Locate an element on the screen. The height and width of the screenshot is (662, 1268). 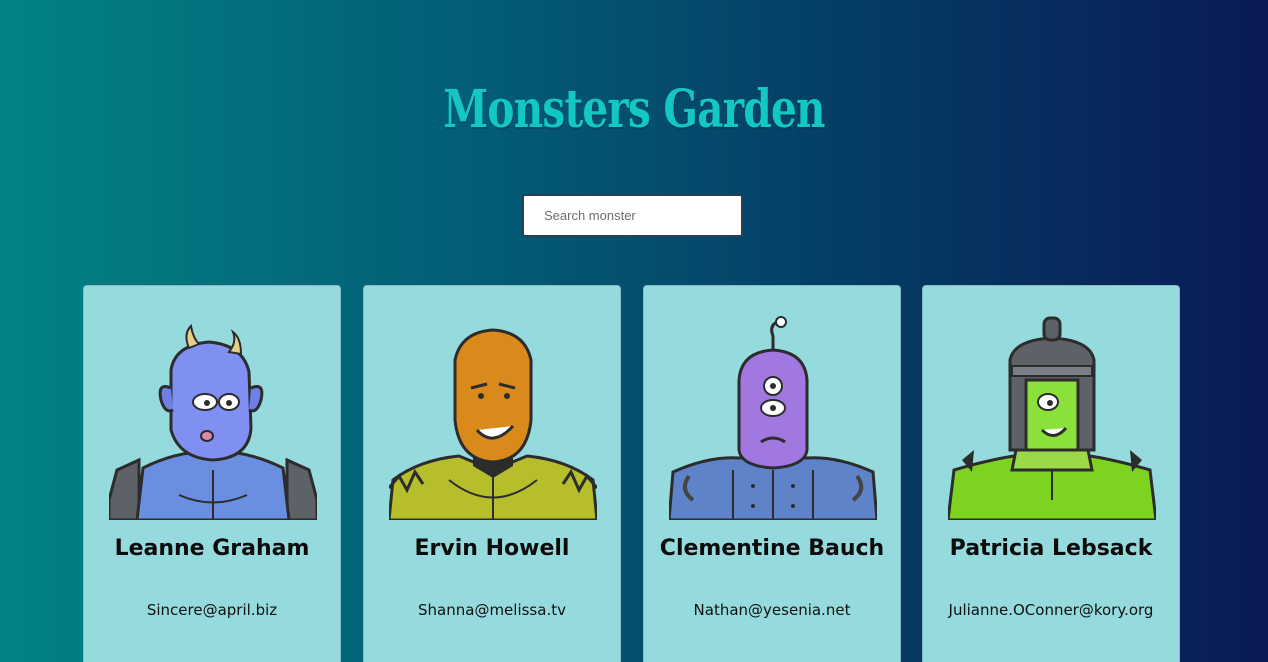
monster-email: Sincere@april.biz is located at coordinates (212, 610).